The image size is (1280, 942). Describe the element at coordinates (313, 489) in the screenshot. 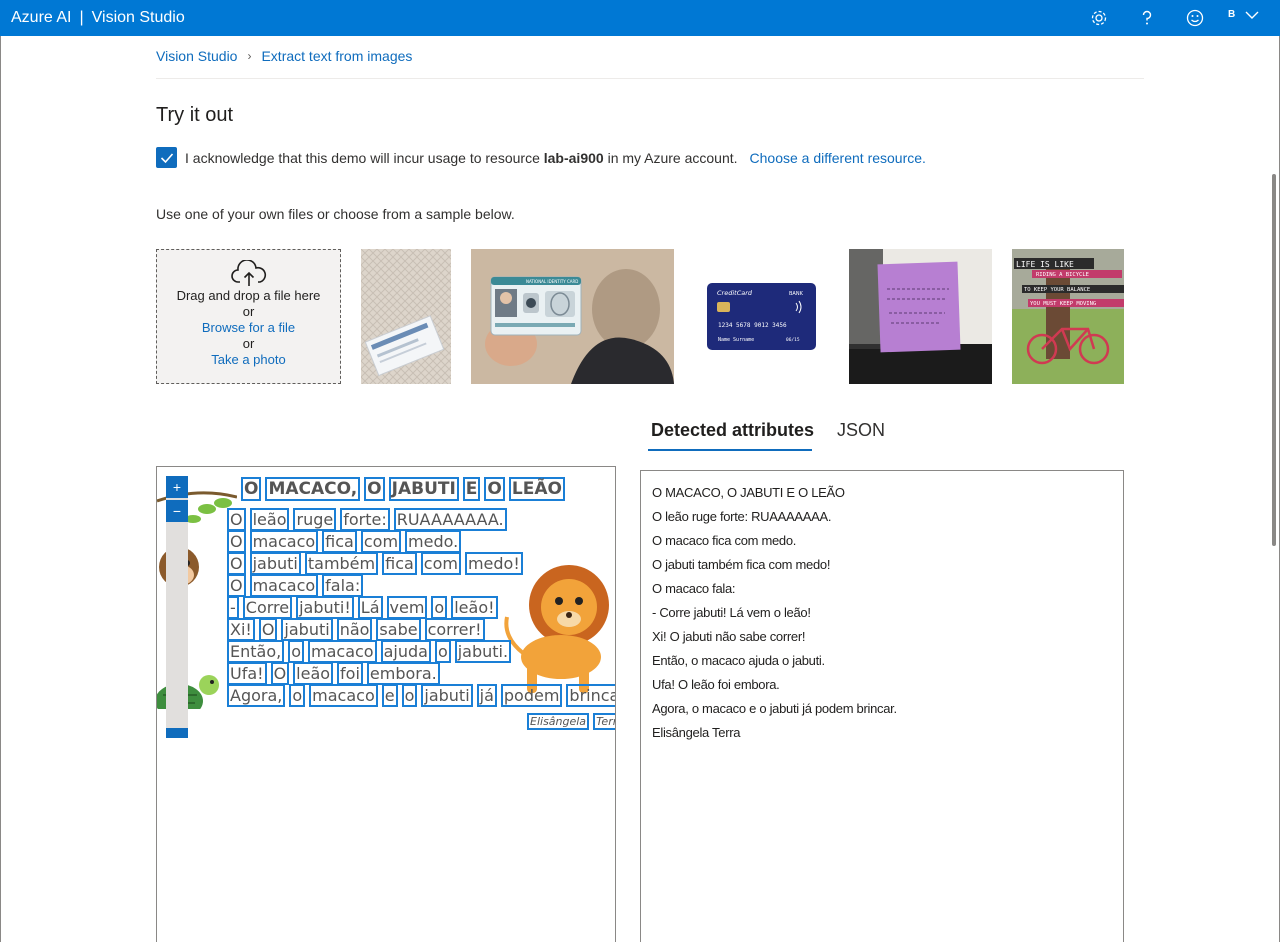

I see `ocr-word-box: MACACO,` at that location.